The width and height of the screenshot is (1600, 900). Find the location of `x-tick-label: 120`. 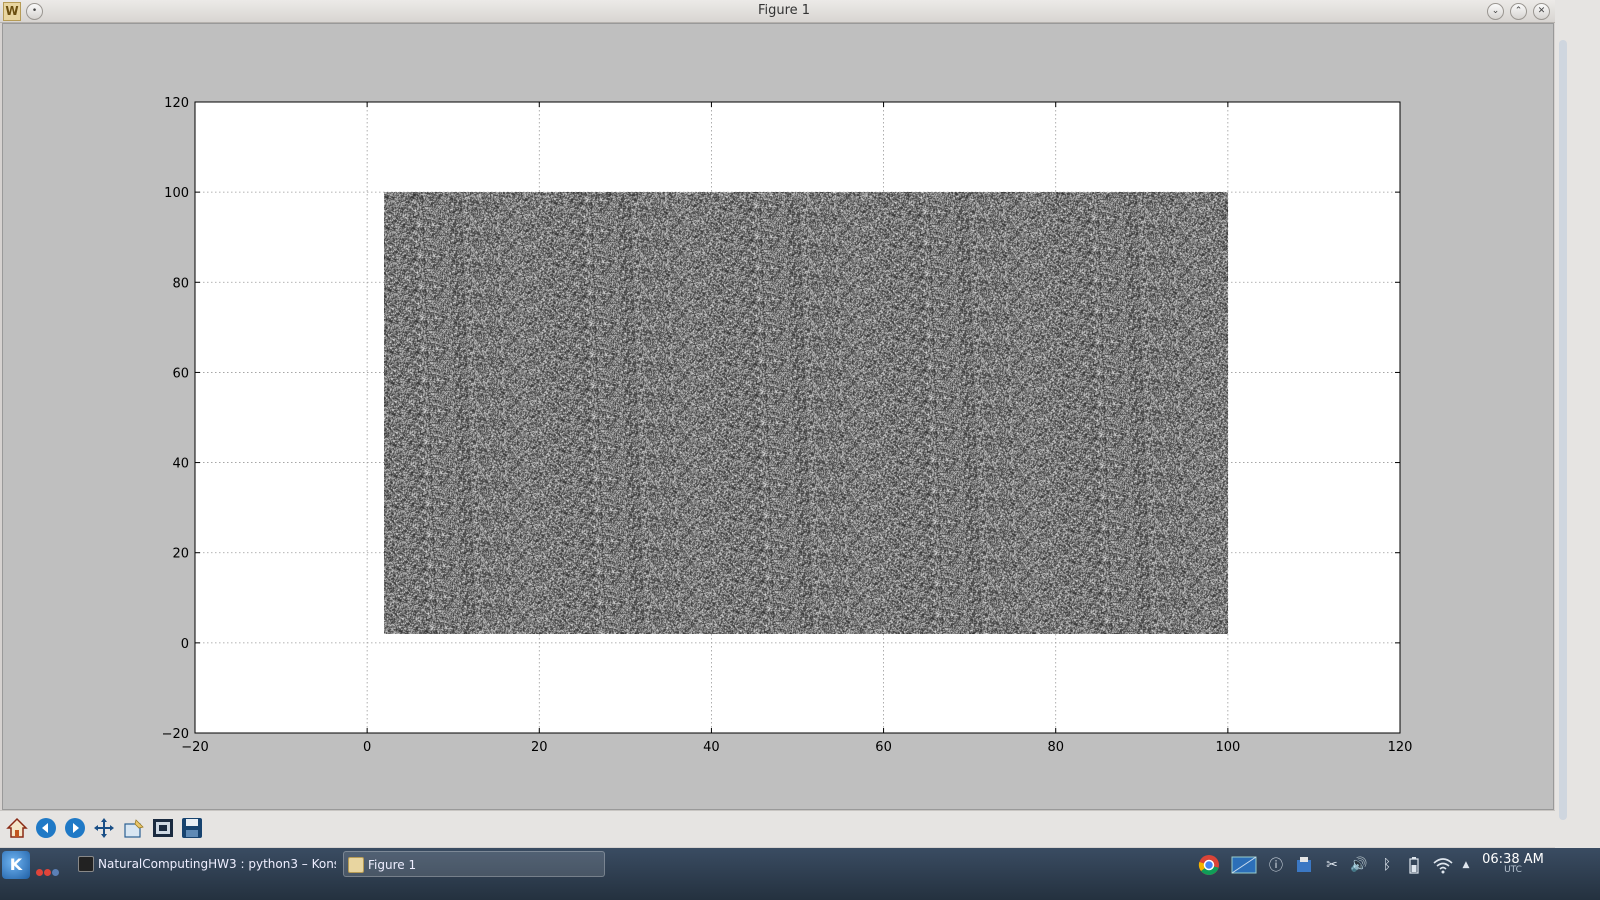

x-tick-label: 120 is located at coordinates (1400, 747).